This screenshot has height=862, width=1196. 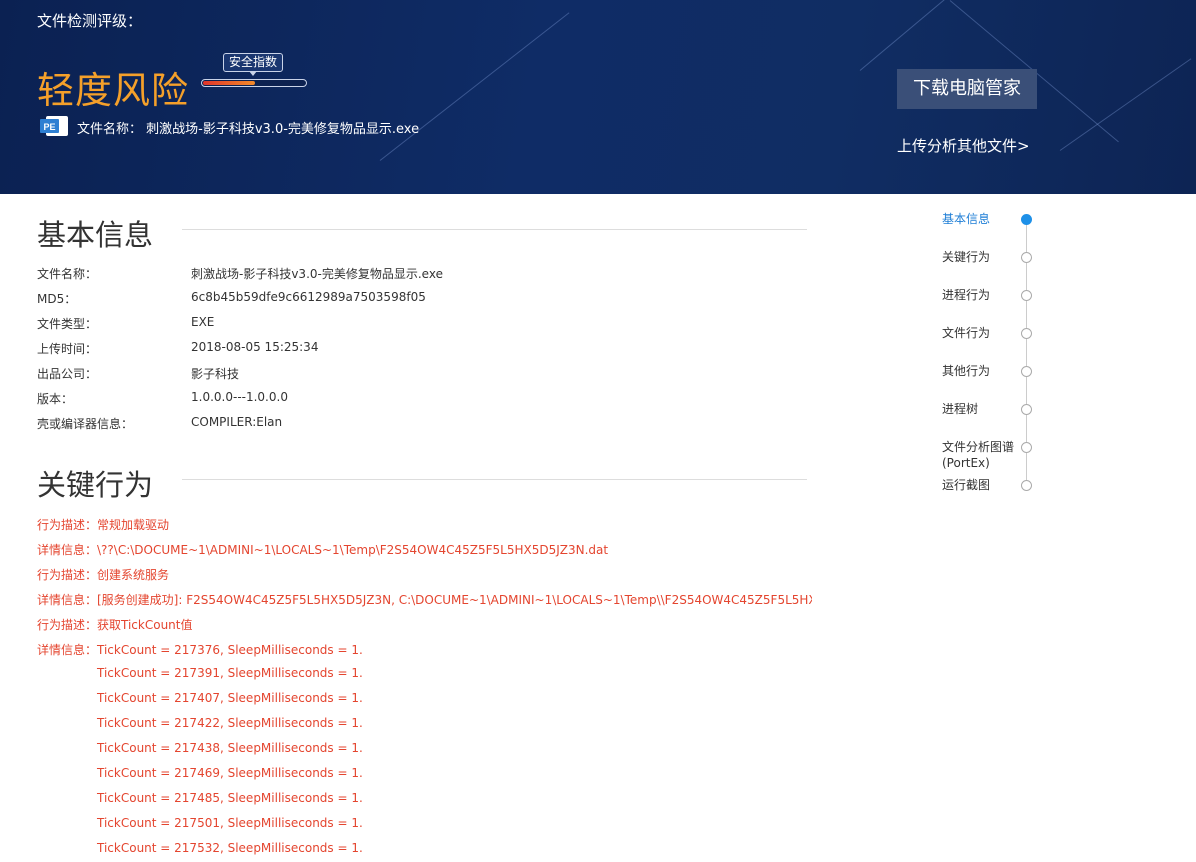 What do you see at coordinates (966, 333) in the screenshot?
I see `nav-item-file-behavior: 文件行为` at bounding box center [966, 333].